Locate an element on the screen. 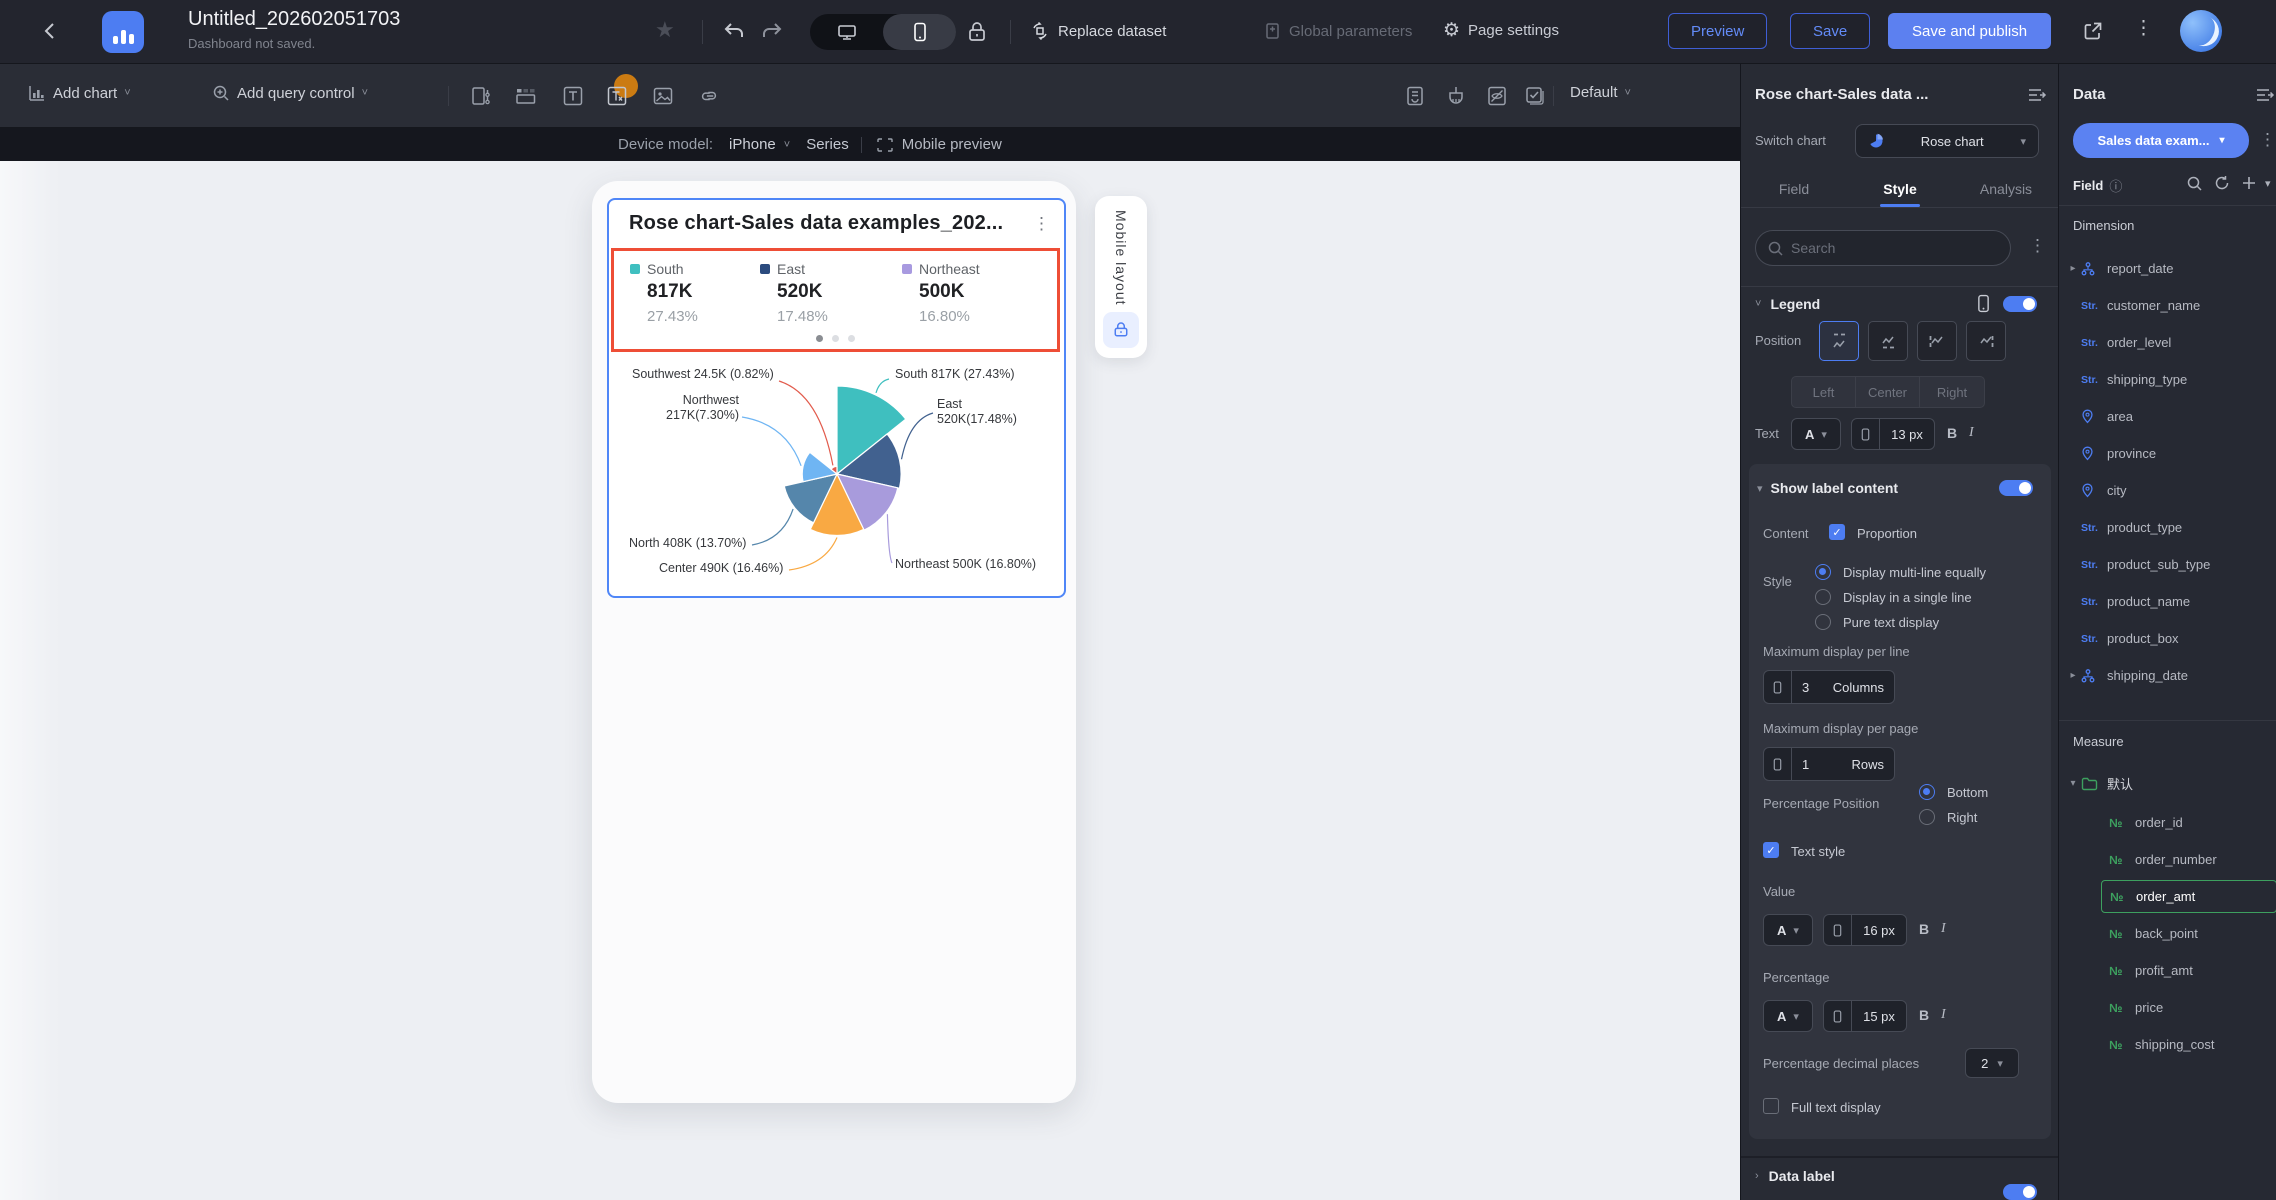 The image size is (2276, 1200). percentage-font-size-input: 15 px is located at coordinates (1865, 1016).